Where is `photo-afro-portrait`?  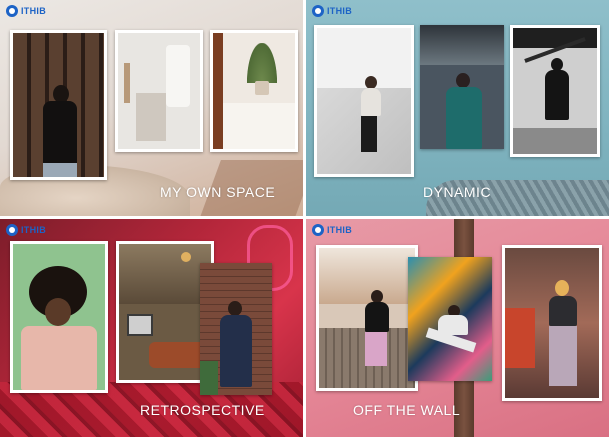 photo-afro-portrait is located at coordinates (59, 317).